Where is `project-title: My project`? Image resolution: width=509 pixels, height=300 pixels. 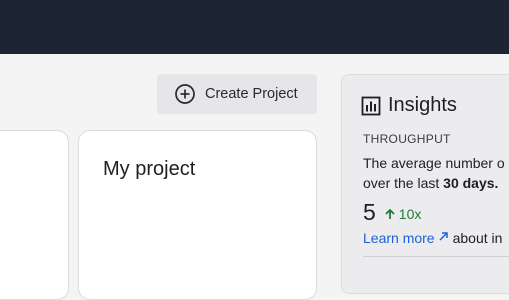 project-title: My project is located at coordinates (149, 169).